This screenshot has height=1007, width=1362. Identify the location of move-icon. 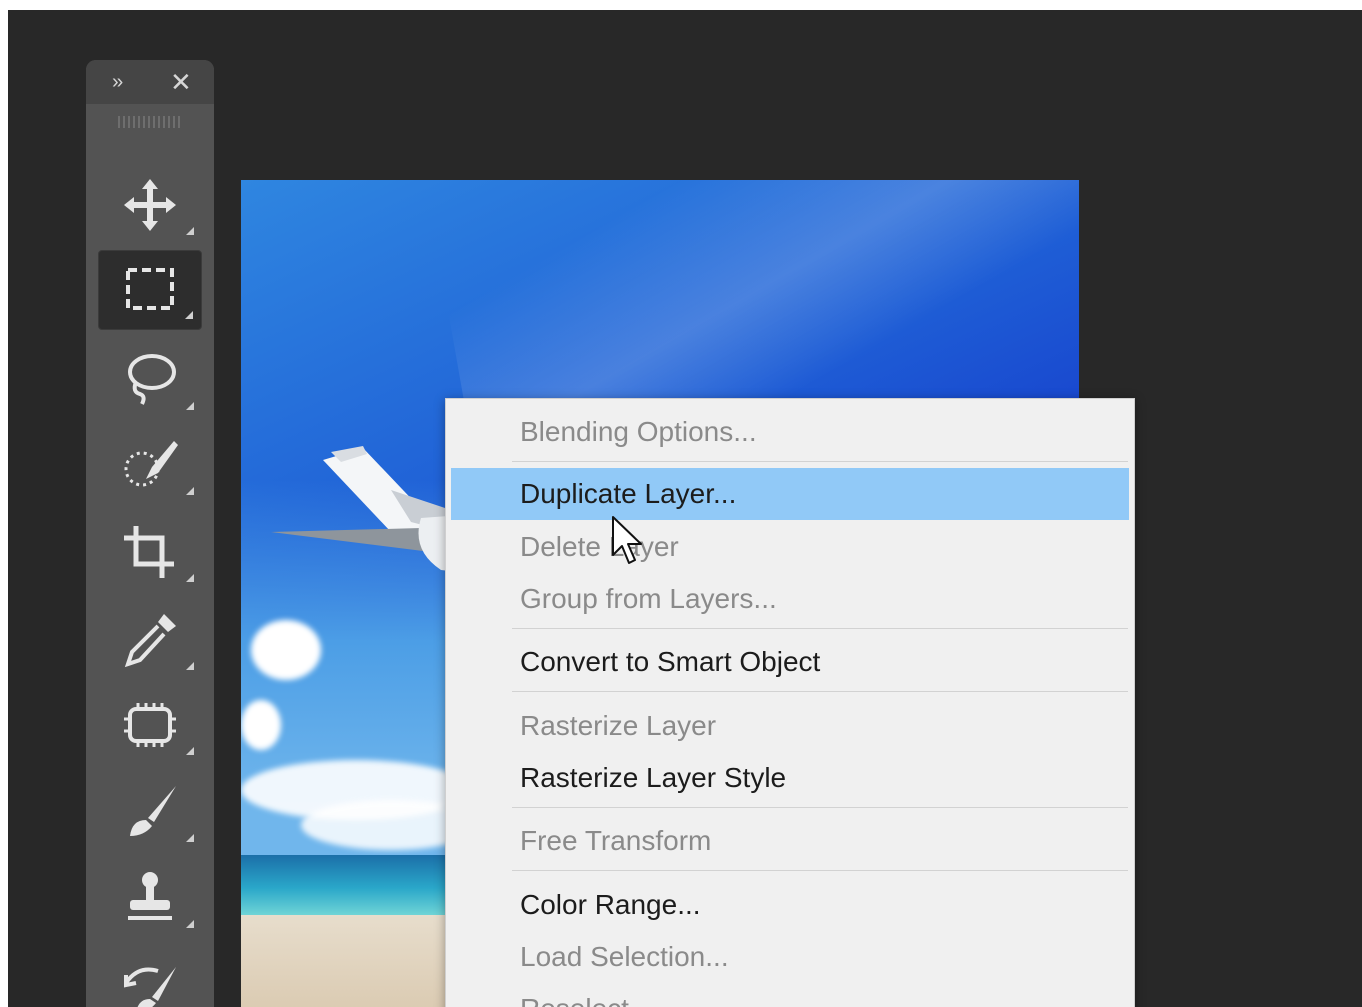
(150, 205).